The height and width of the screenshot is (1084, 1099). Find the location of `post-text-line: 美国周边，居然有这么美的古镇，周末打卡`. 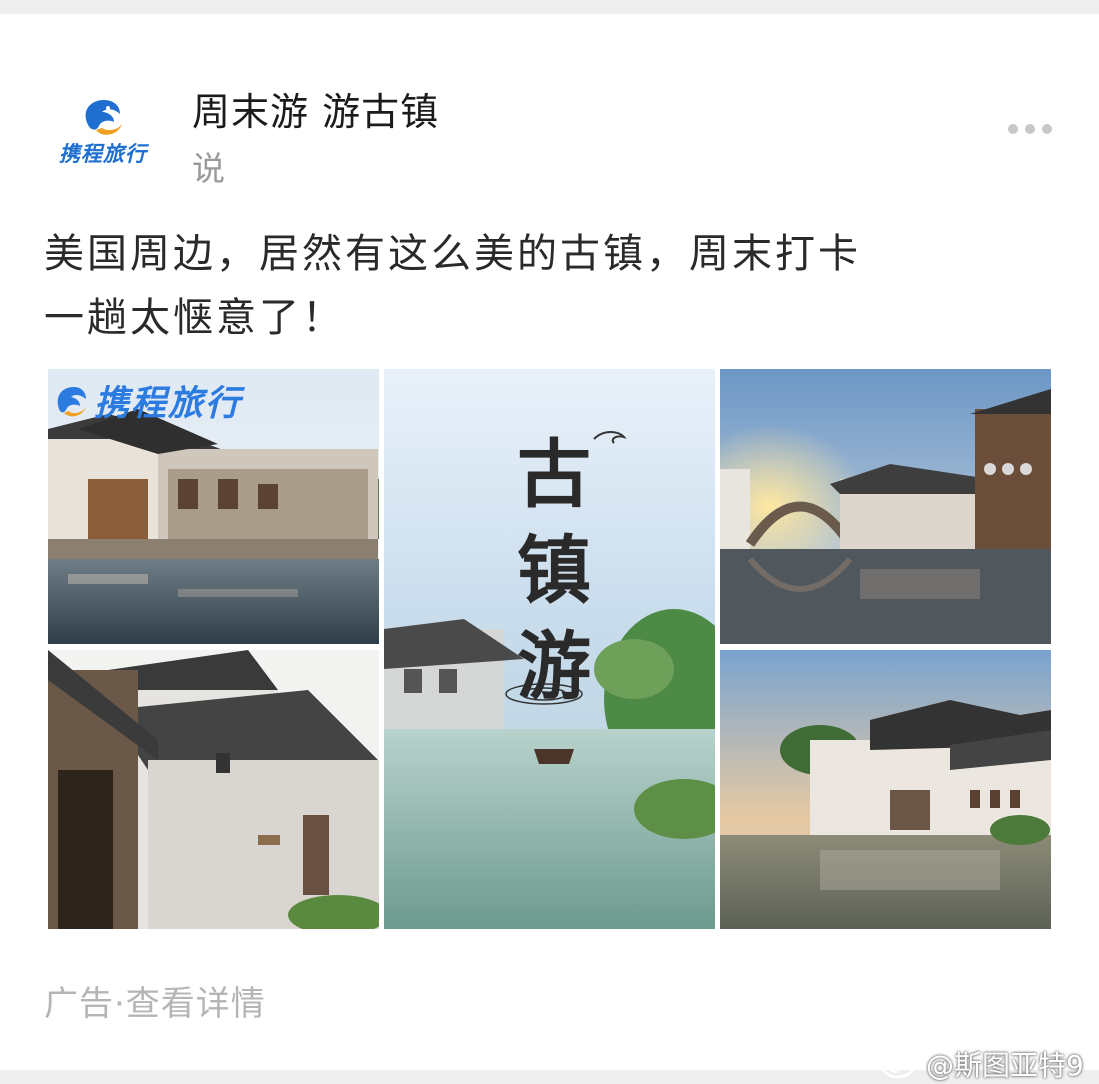

post-text-line: 美国周边，居然有这么美的古镇，周末打卡 is located at coordinates (452, 254).